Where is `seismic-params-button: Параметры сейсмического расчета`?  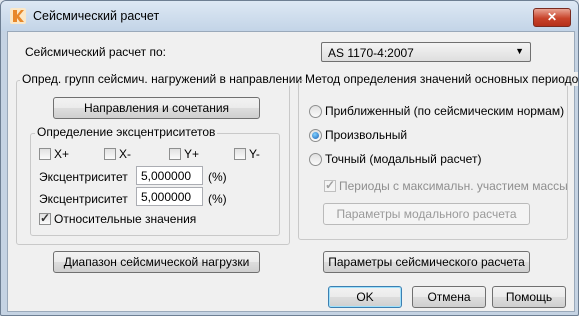 seismic-params-button: Параметры сейсмического расчета is located at coordinates (426, 262).